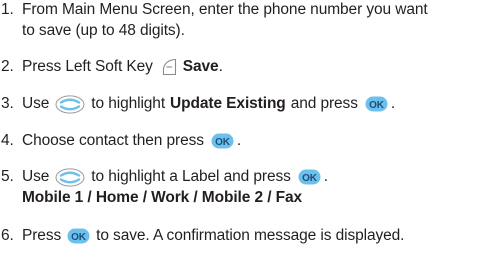 Image resolution: width=478 pixels, height=256 pixels. I want to click on step-number: 6., so click(7, 235).